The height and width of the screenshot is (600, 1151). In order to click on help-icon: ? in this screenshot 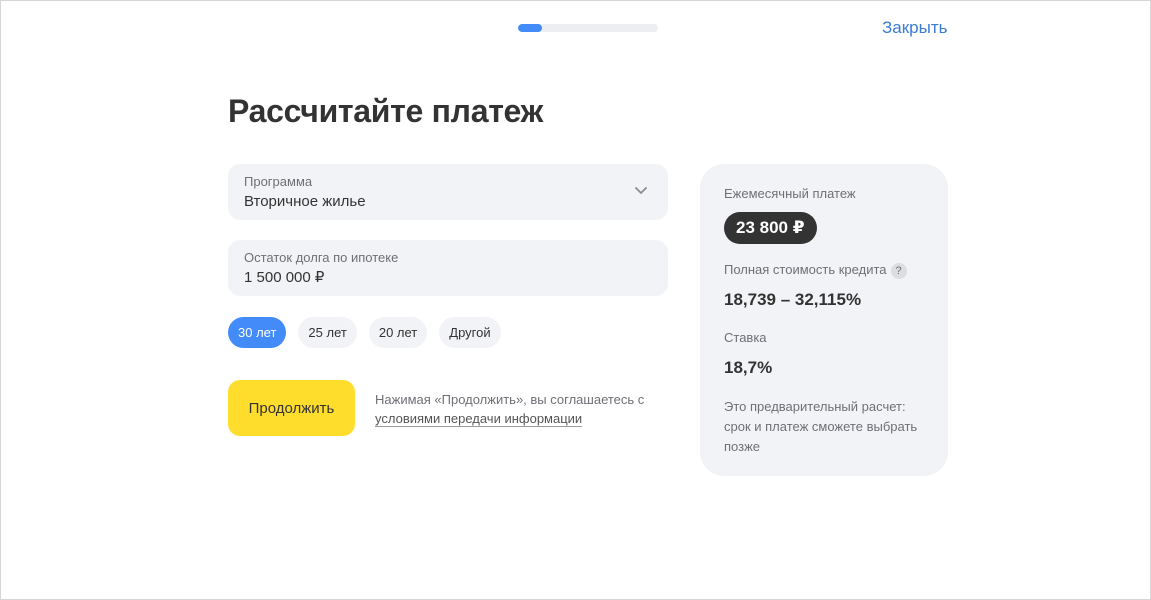, I will do `click(898, 270)`.